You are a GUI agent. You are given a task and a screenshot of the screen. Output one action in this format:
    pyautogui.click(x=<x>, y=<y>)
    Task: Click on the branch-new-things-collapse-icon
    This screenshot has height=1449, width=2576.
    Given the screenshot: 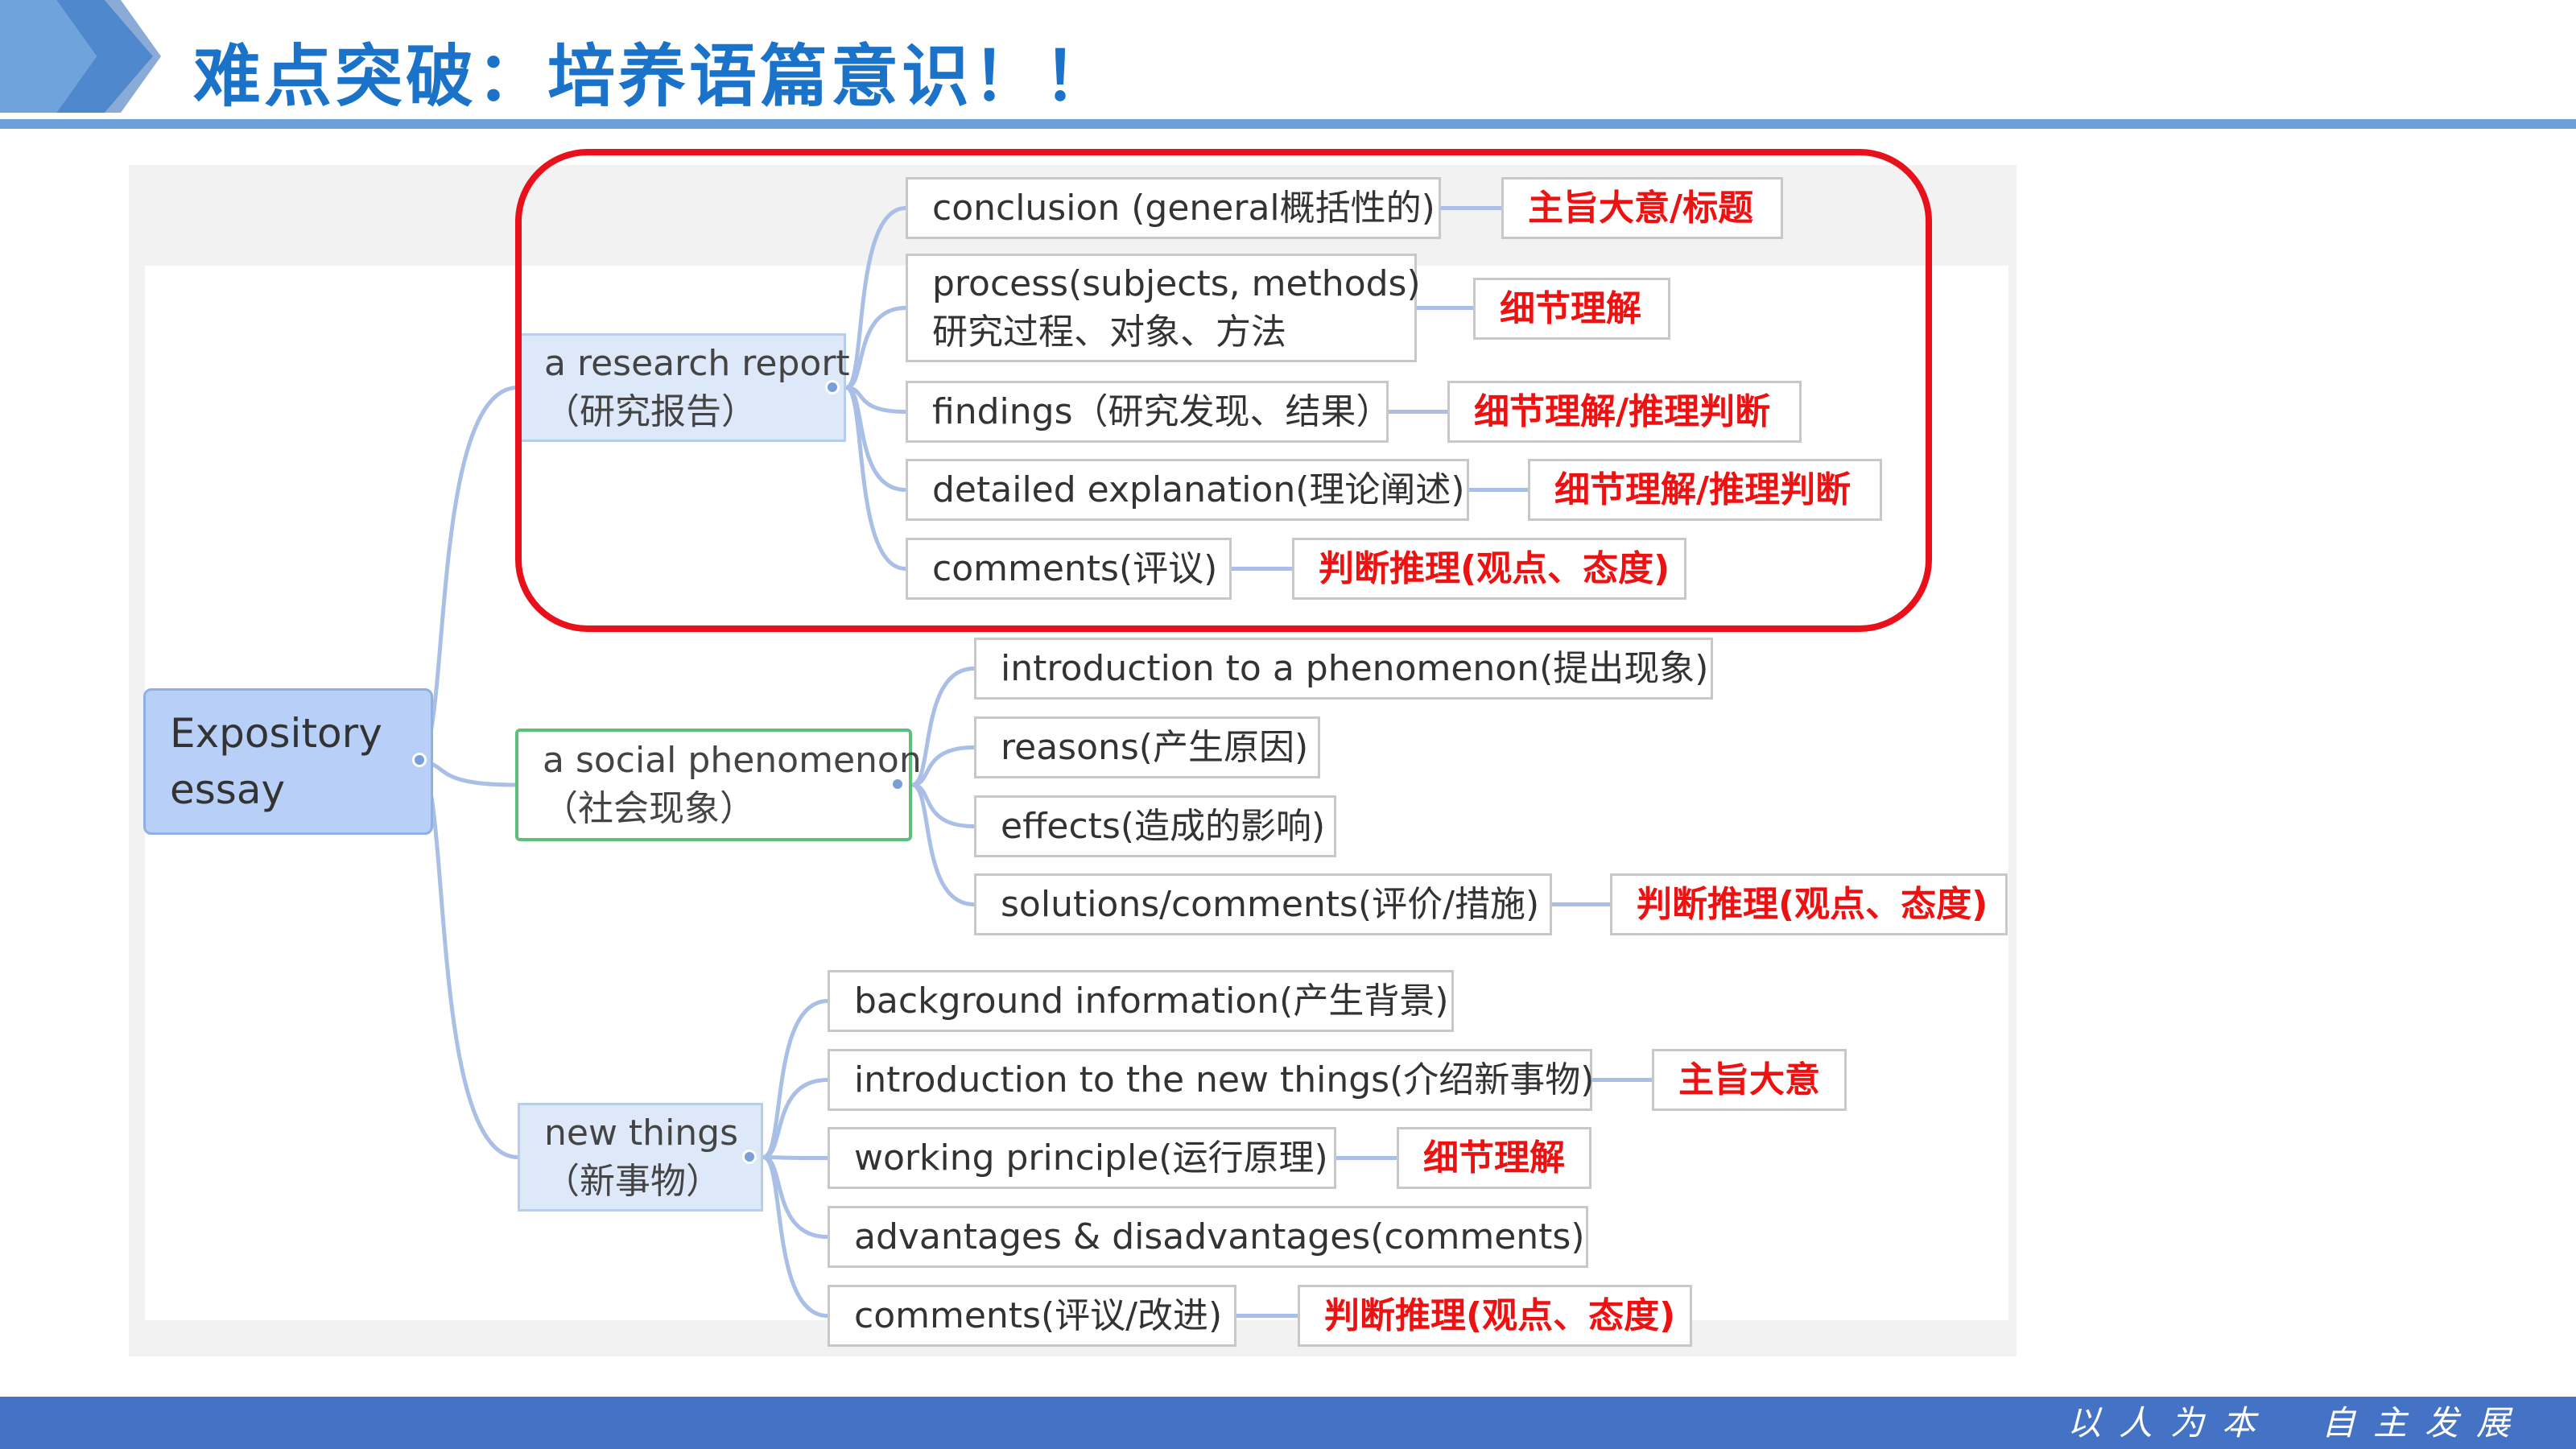 What is the action you would take?
    pyautogui.click(x=749, y=1157)
    